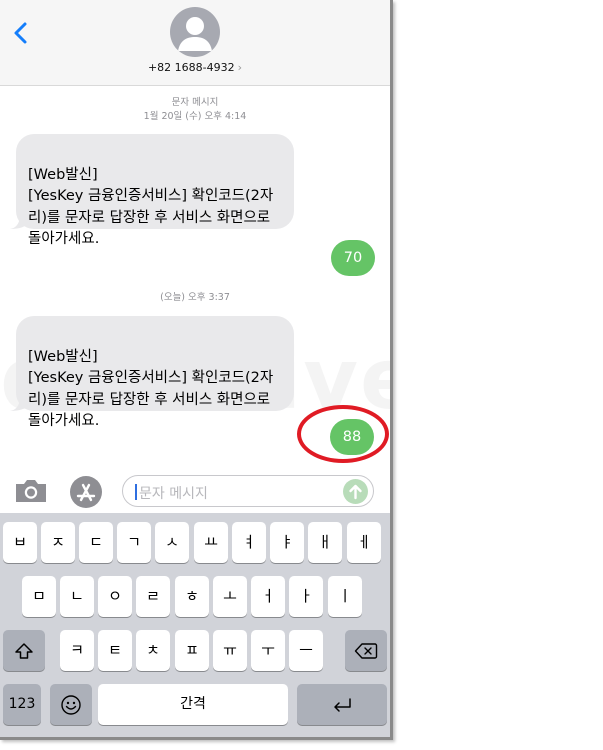  I want to click on compose-bar: 문자 메시지, so click(195, 491).